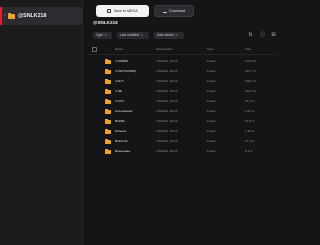  What do you see at coordinates (165, 35) in the screenshot?
I see `date-added-filter-label: Date added` at bounding box center [165, 35].